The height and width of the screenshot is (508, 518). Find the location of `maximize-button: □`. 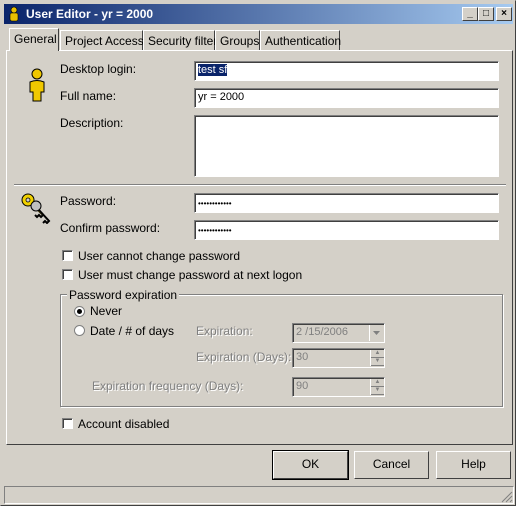

maximize-button: □ is located at coordinates (486, 14).